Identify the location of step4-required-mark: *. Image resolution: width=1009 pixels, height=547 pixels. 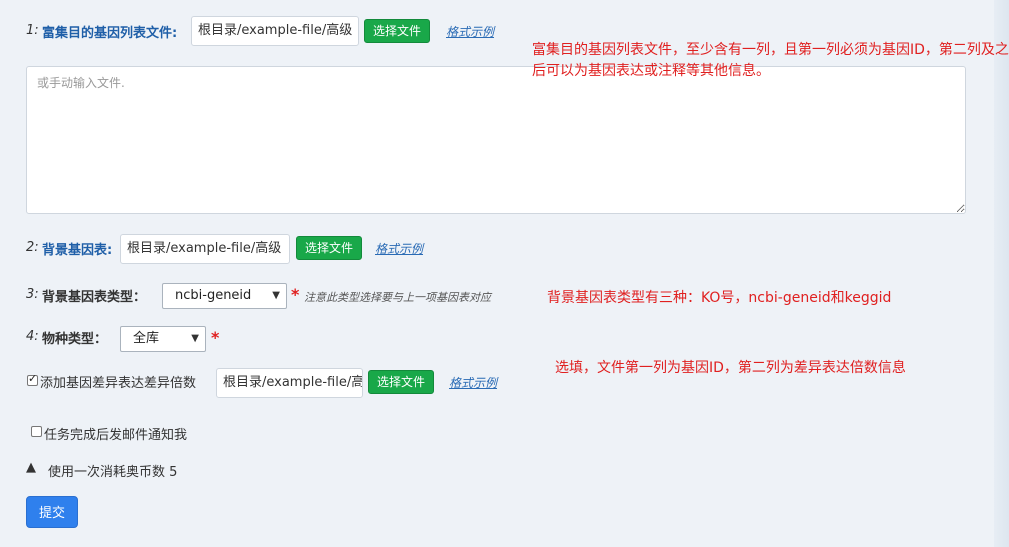
(215, 337).